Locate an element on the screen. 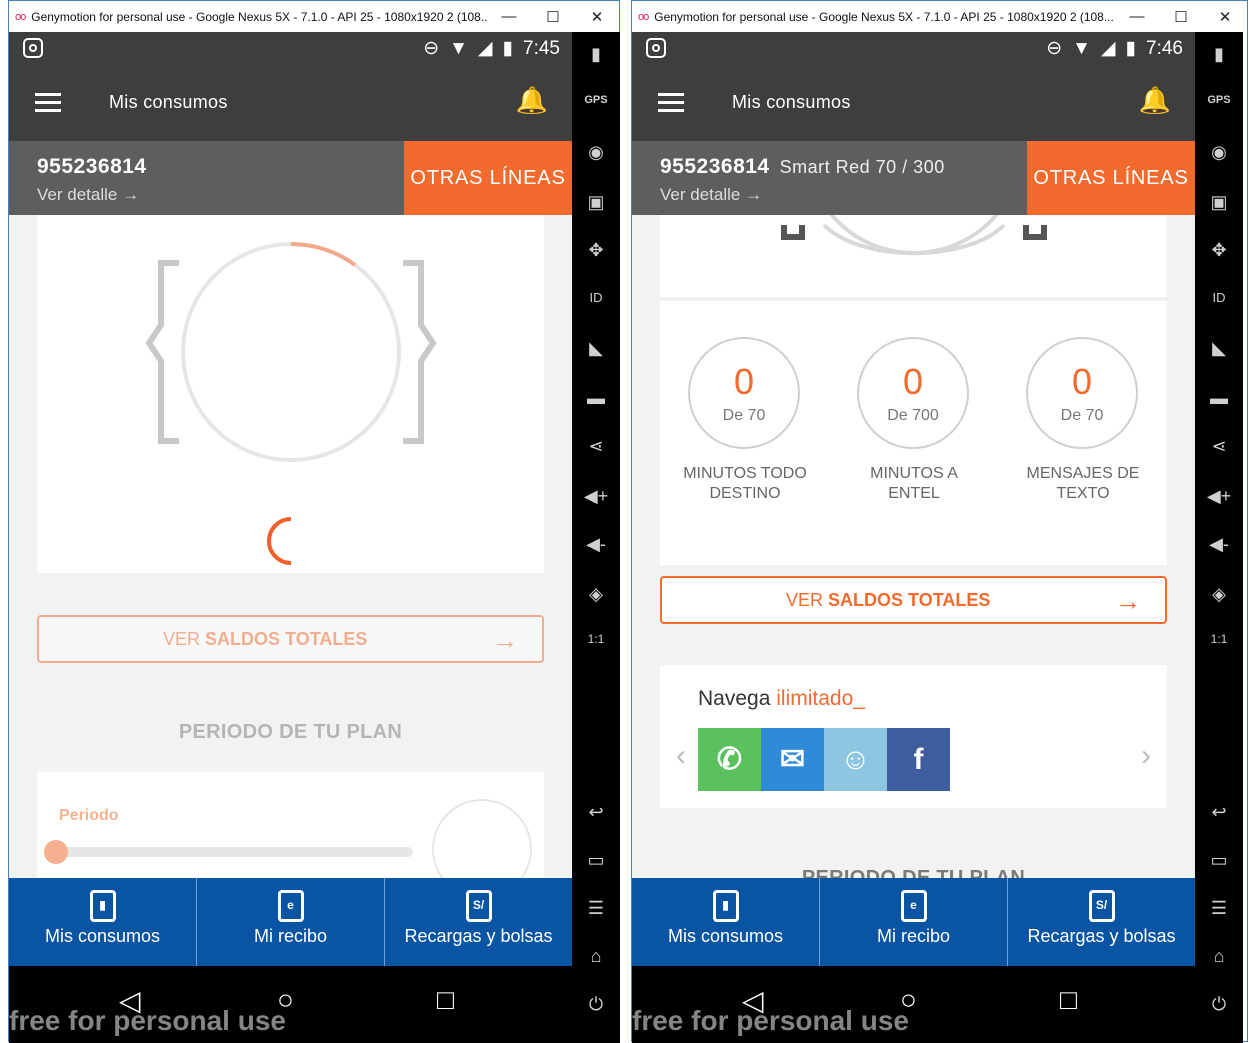 The image size is (1250, 1043). balance-bubble: 0 De 700 is located at coordinates (913, 393).